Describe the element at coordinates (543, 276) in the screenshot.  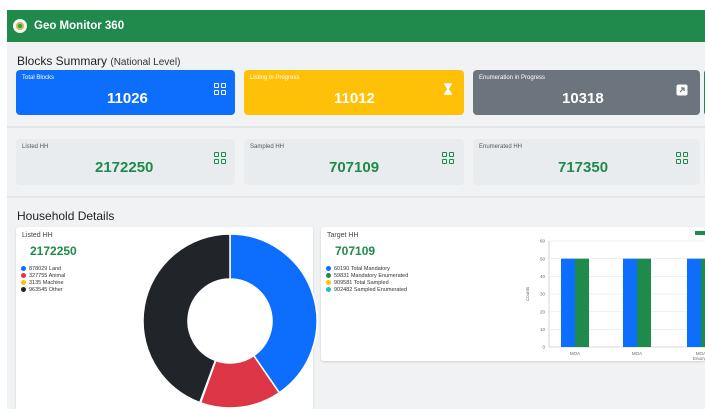
I see `y-tick-label: 40` at that location.